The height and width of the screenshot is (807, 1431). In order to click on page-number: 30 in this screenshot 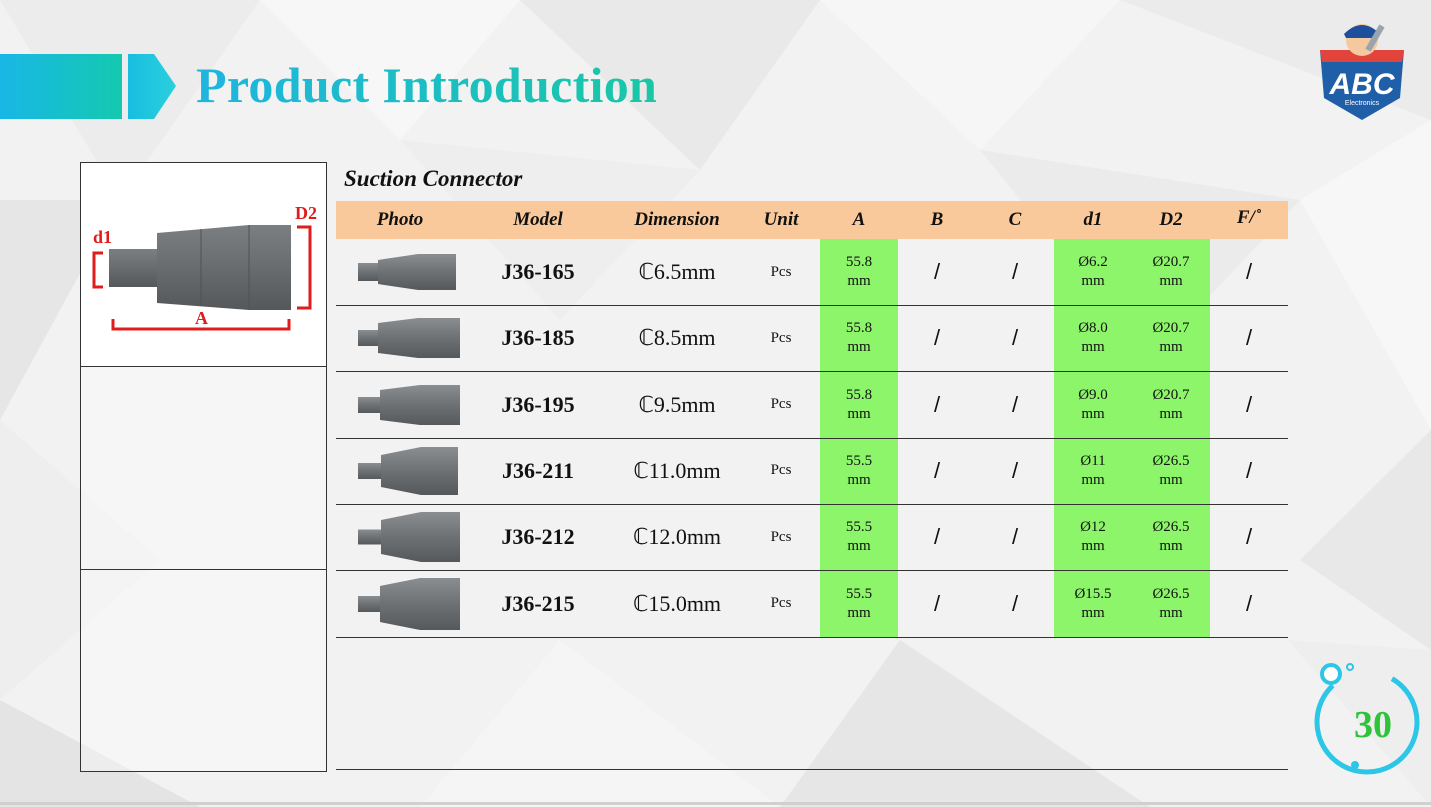, I will do `click(1373, 725)`.